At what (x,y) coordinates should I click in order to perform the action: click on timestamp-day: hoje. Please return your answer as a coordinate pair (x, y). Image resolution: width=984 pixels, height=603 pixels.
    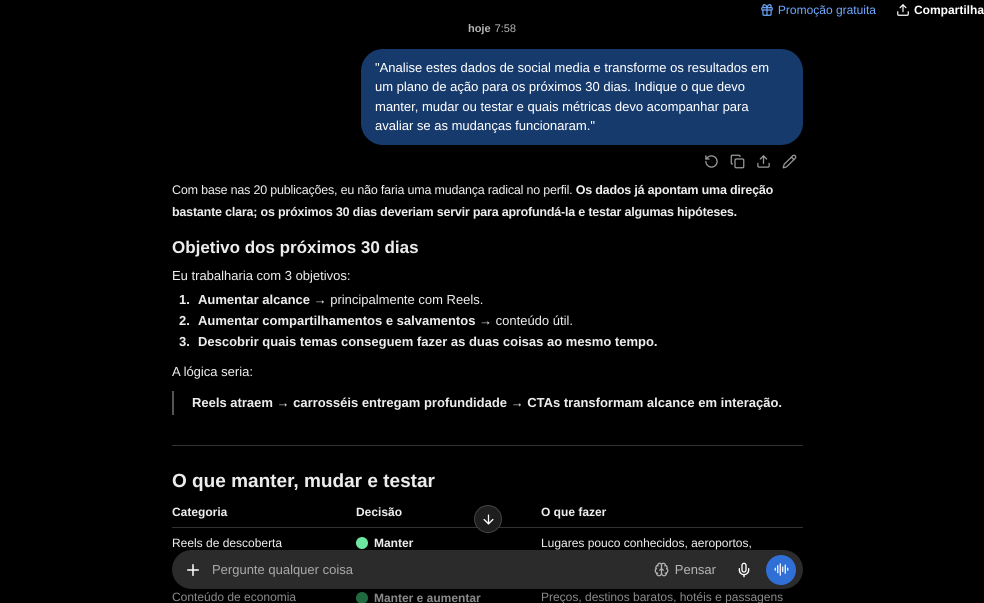
    Looking at the image, I should click on (479, 29).